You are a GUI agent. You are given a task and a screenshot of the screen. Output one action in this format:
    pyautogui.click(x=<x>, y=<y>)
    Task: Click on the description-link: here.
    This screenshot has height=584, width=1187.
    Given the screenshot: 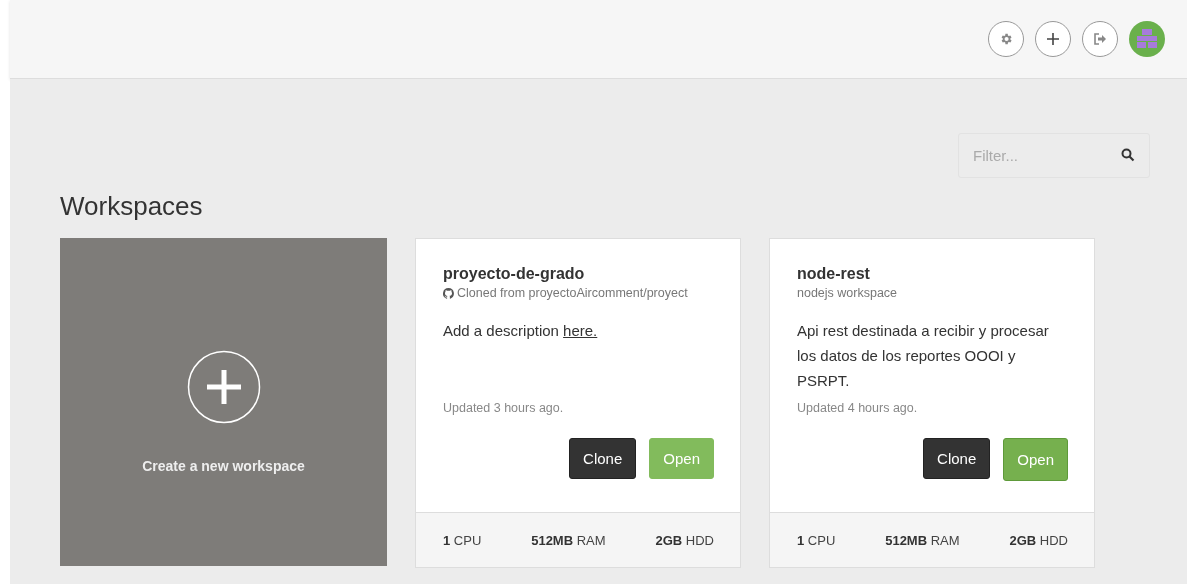 What is the action you would take?
    pyautogui.click(x=580, y=330)
    